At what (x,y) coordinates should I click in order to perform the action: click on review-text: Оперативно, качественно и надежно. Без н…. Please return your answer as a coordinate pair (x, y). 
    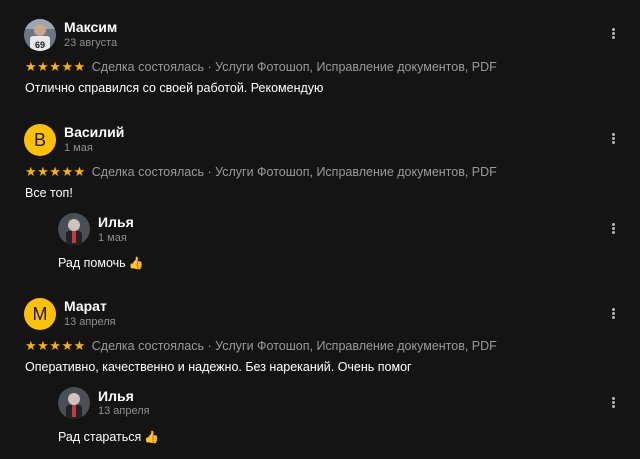
    Looking at the image, I should click on (218, 367).